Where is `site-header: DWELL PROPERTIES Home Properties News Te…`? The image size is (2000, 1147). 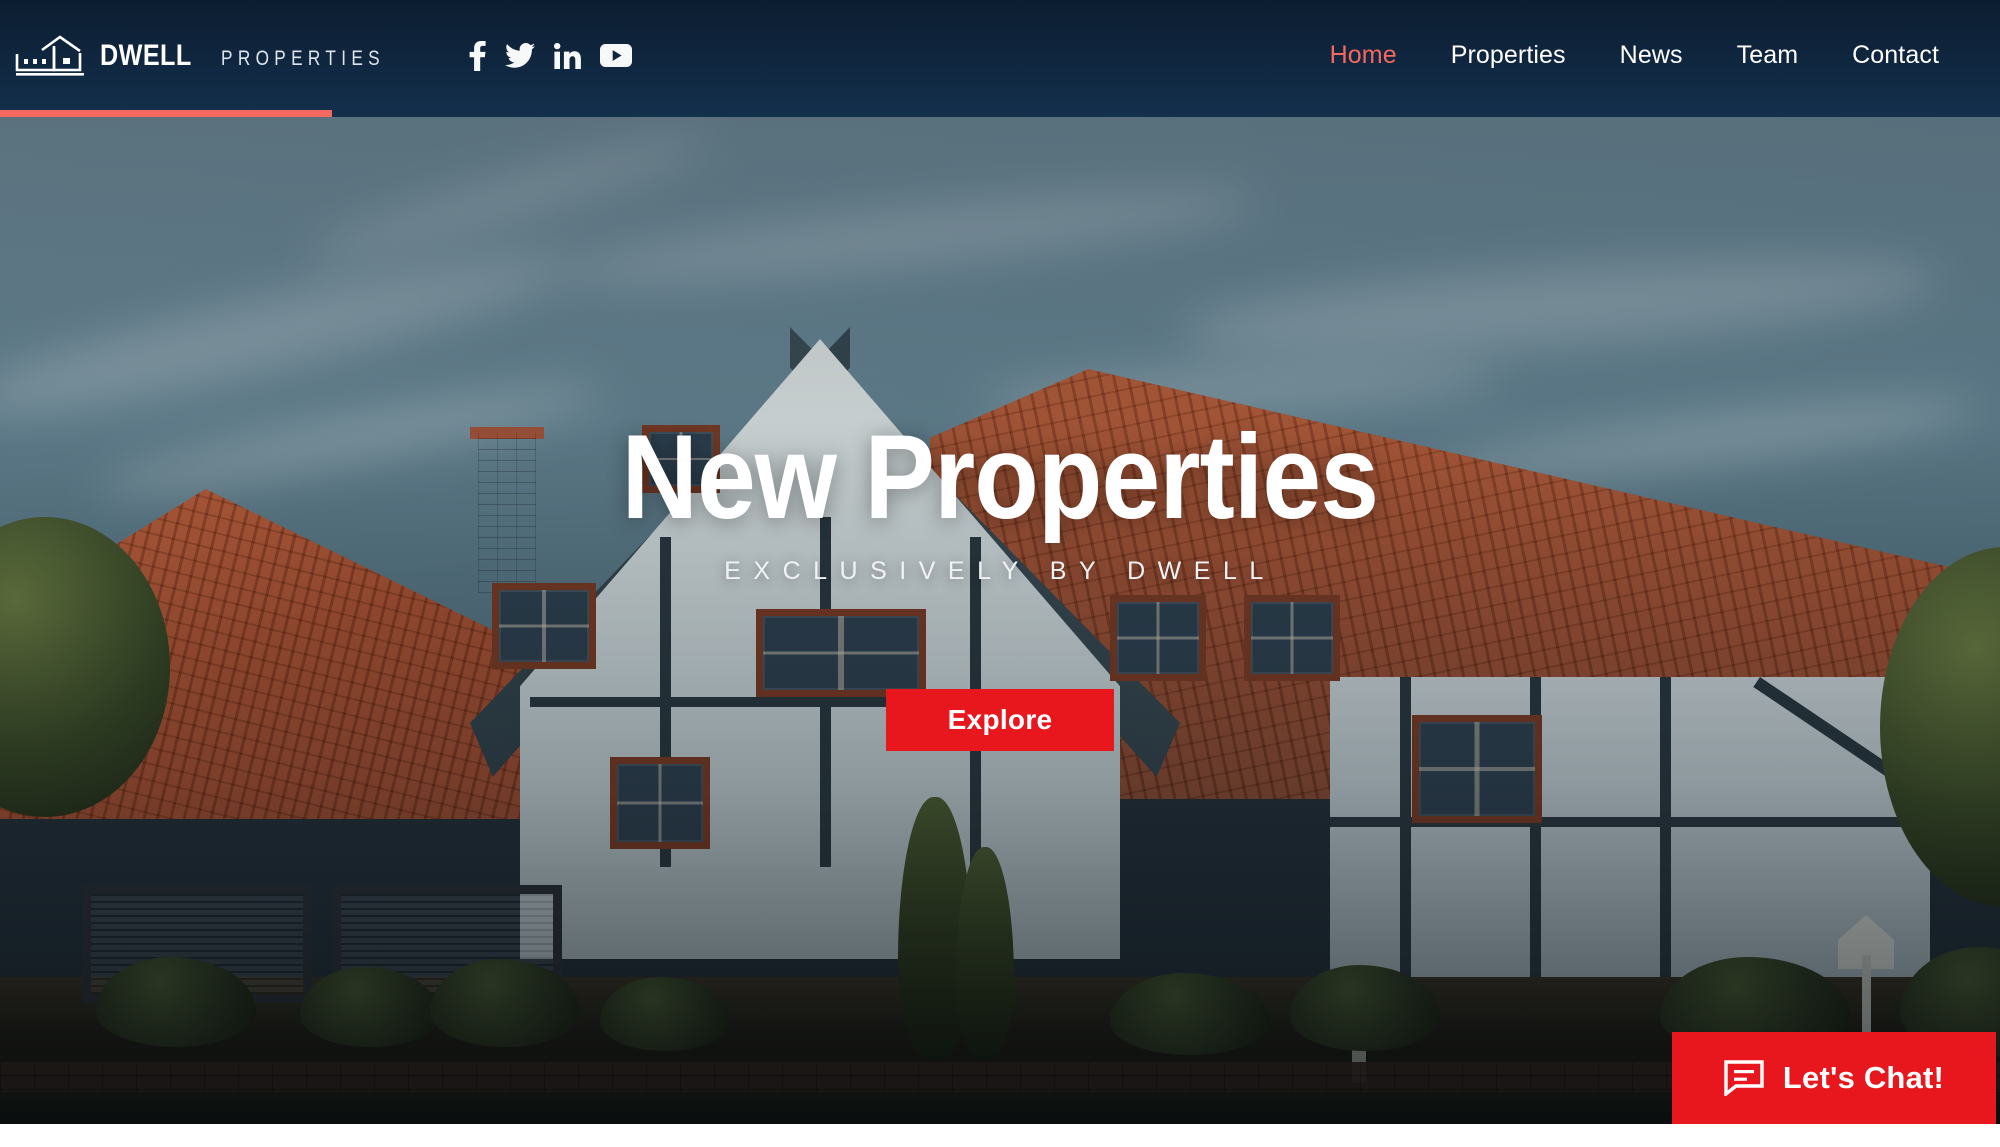 site-header: DWELL PROPERTIES Home Properties News Te… is located at coordinates (1000, 58).